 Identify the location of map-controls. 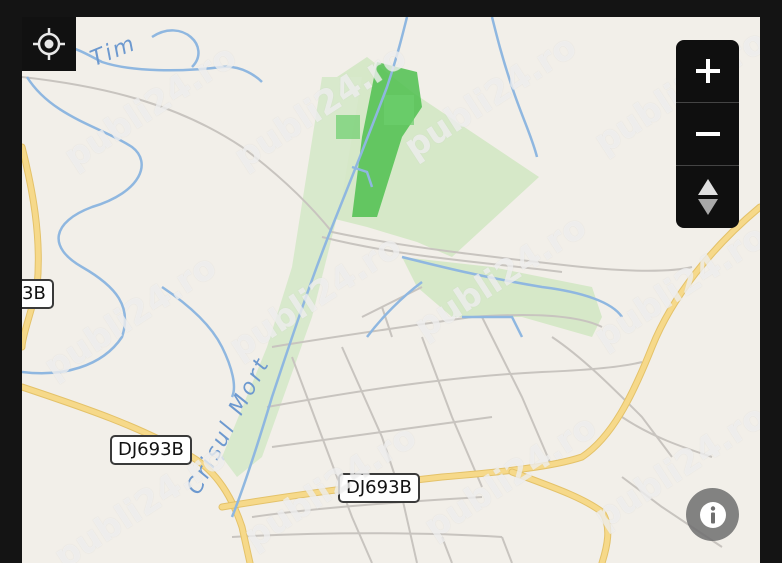
(707, 134).